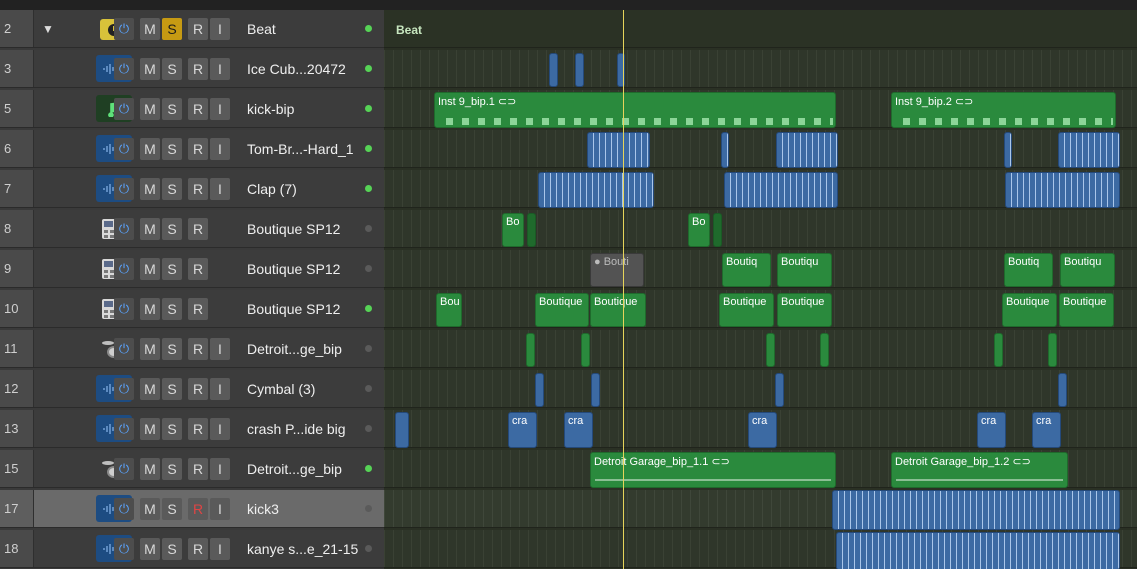 This screenshot has height=569, width=1137. What do you see at coordinates (617, 270) in the screenshot?
I see `sampler-region-muted: ● Bouti` at bounding box center [617, 270].